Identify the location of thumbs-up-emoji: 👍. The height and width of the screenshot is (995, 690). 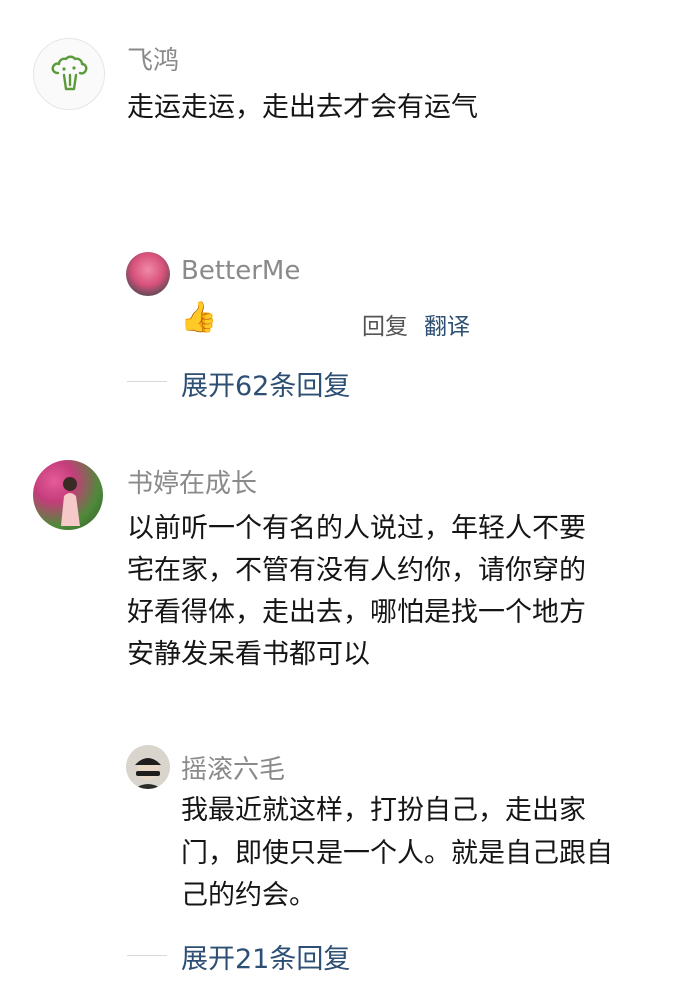
(199, 317).